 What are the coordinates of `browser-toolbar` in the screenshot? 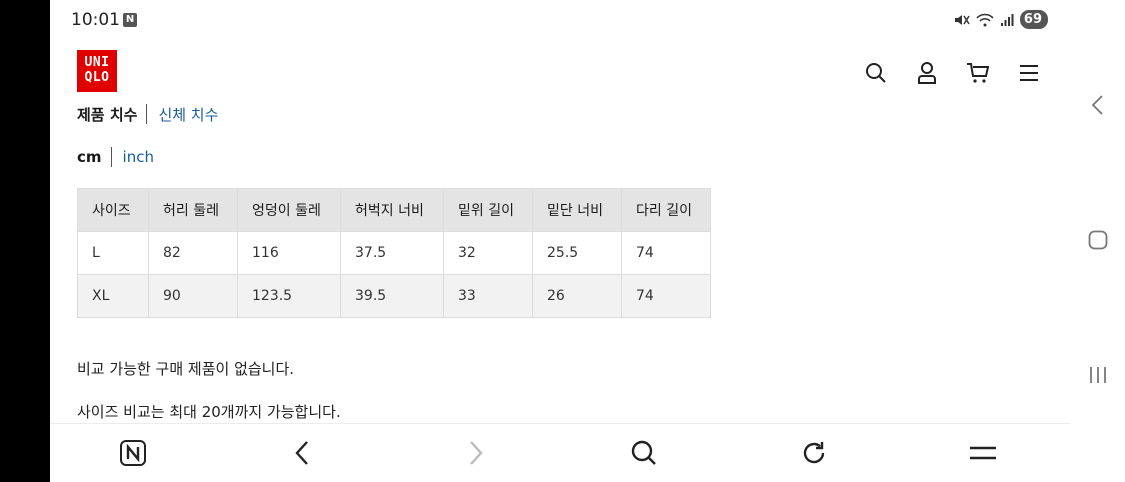 It's located at (560, 452).